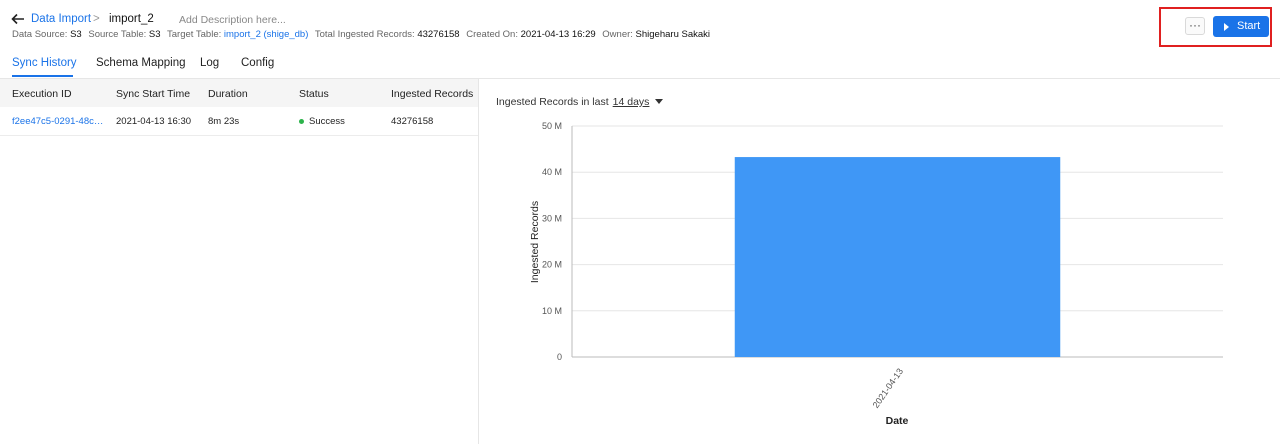 Image resolution: width=1280 pixels, height=444 pixels. Describe the element at coordinates (40, 34) in the screenshot. I see `data-source-label: Data Source:` at that location.